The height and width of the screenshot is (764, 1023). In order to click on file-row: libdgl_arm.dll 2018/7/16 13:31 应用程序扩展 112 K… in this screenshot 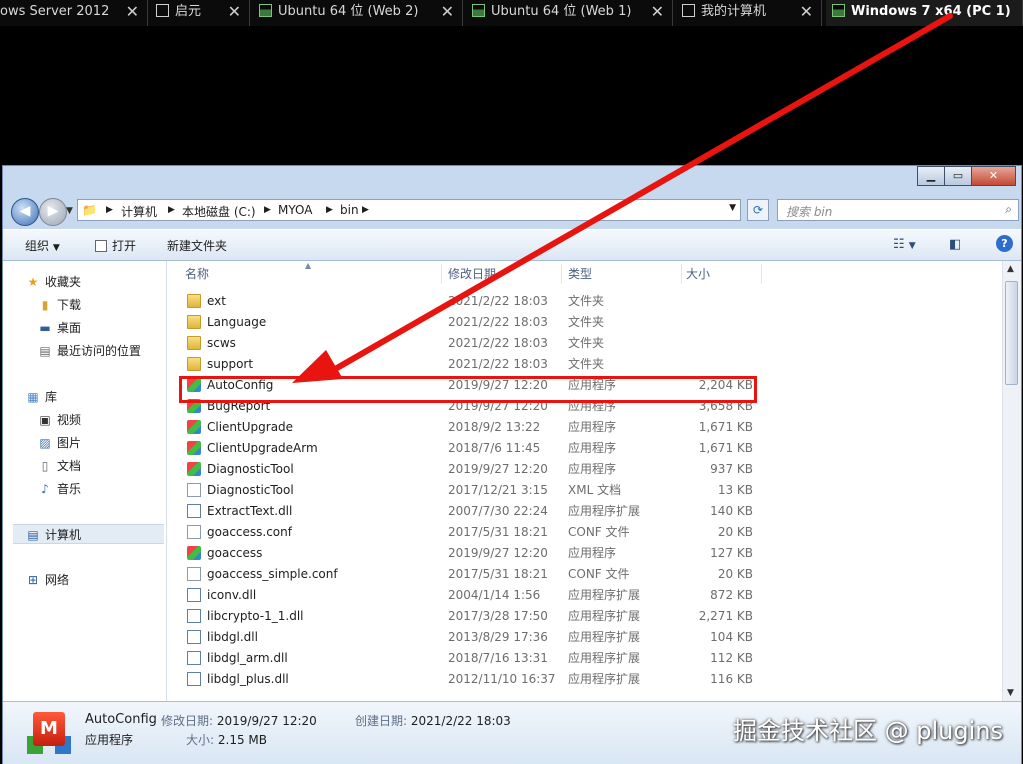, I will do `click(584, 658)`.